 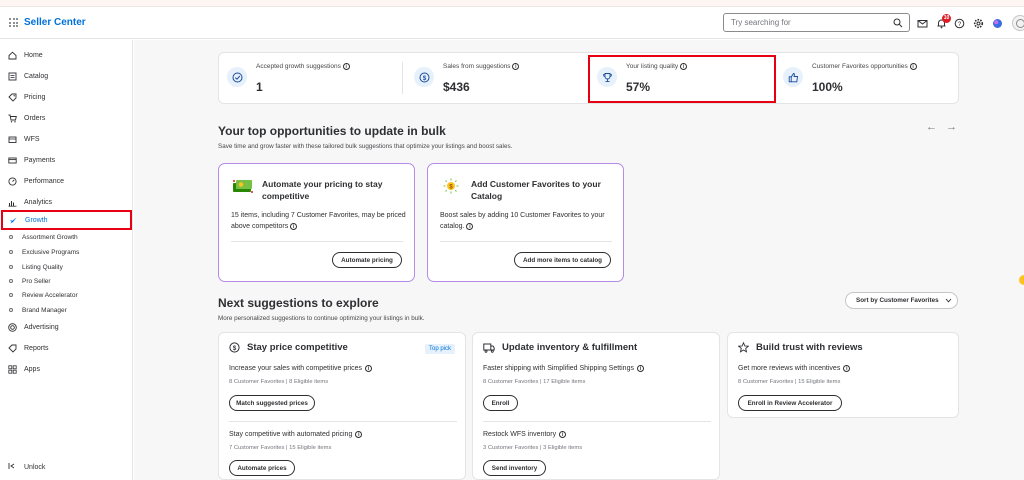 What do you see at coordinates (901, 300) in the screenshot?
I see `sort-dropdown: Sort by Customer Favorites` at bounding box center [901, 300].